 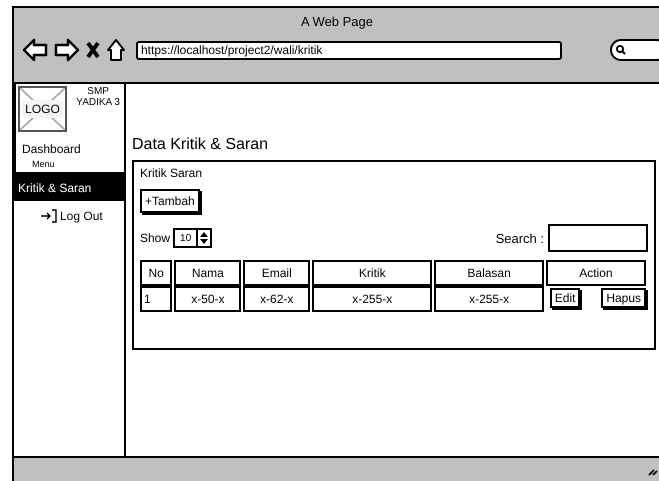 What do you see at coordinates (35, 50) in the screenshot?
I see `back-icon` at bounding box center [35, 50].